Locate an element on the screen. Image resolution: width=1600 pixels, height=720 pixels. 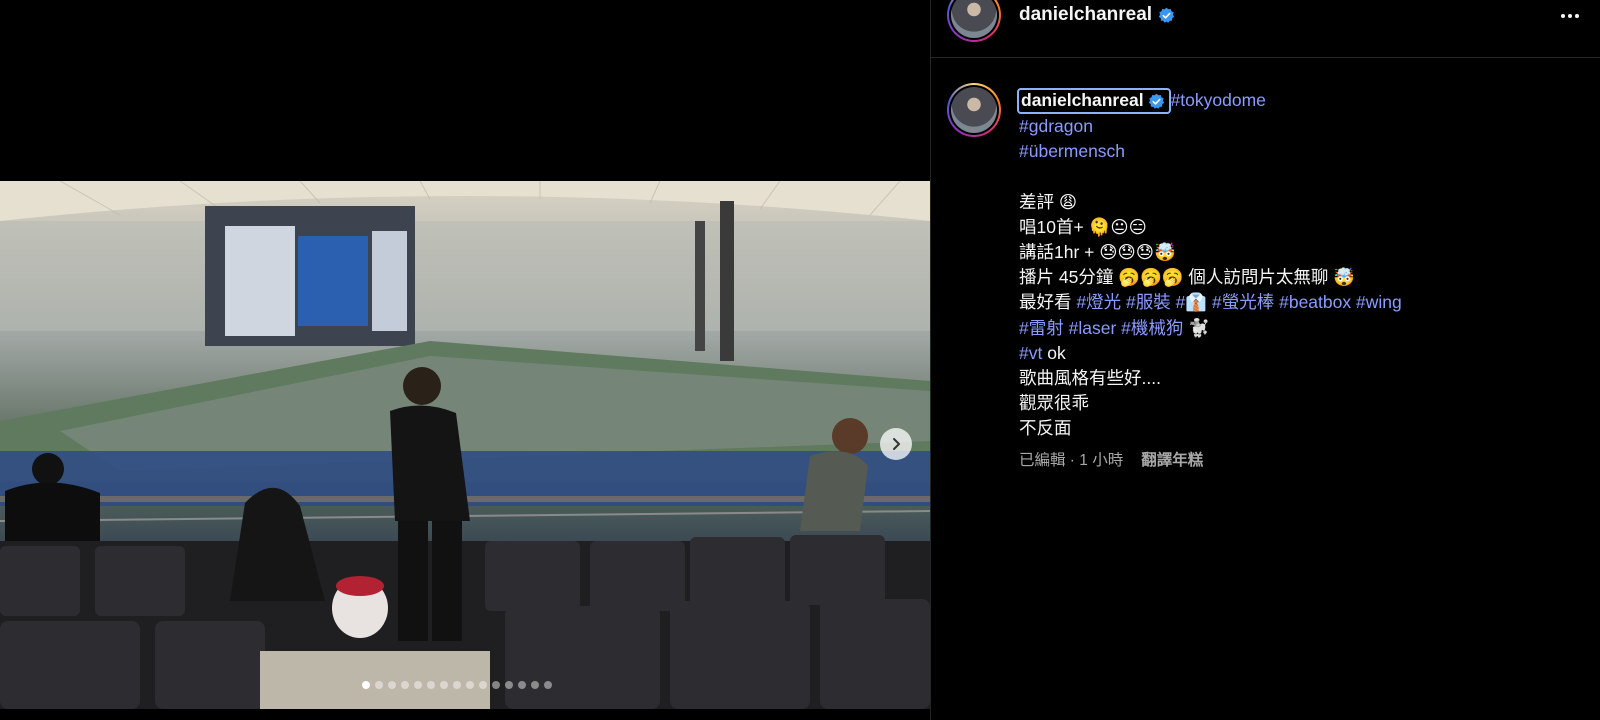
hashtag-link: #機械狗 is located at coordinates (1152, 328).